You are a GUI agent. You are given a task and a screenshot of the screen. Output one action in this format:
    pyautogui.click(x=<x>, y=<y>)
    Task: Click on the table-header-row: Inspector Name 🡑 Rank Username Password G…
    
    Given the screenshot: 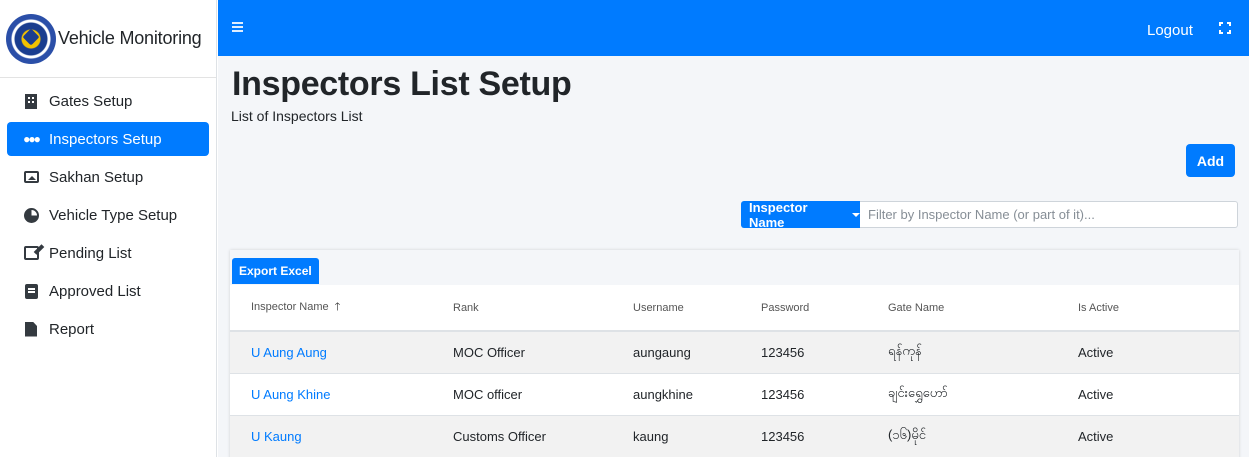 What is the action you would take?
    pyautogui.click(x=734, y=308)
    